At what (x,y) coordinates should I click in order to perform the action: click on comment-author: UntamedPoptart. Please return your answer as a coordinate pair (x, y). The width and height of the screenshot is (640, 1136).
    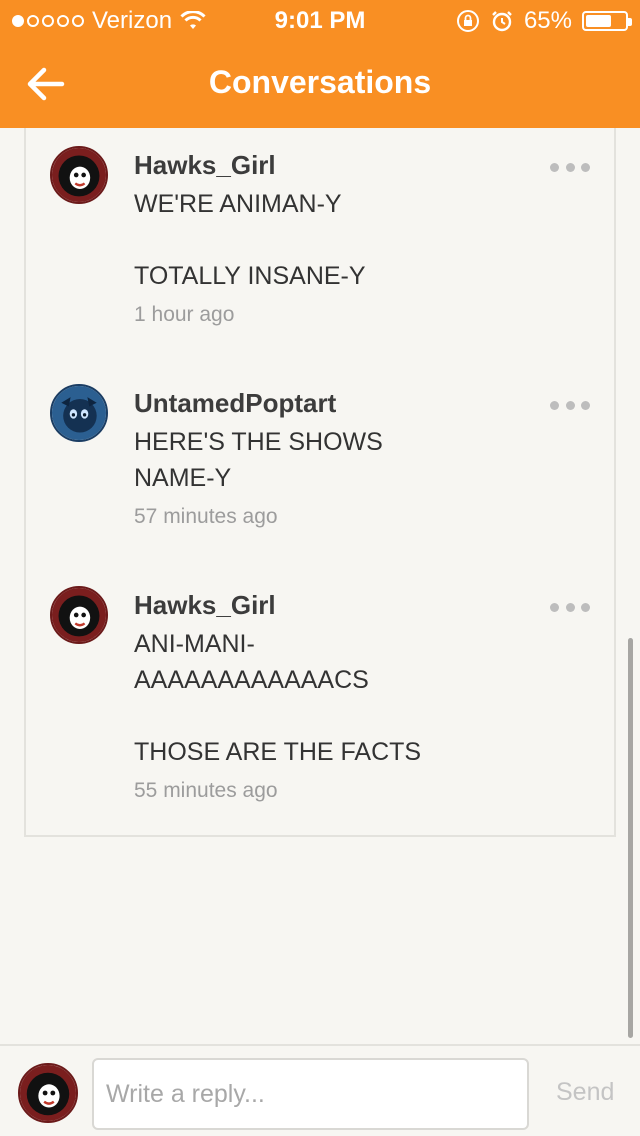
    Looking at the image, I should click on (235, 403).